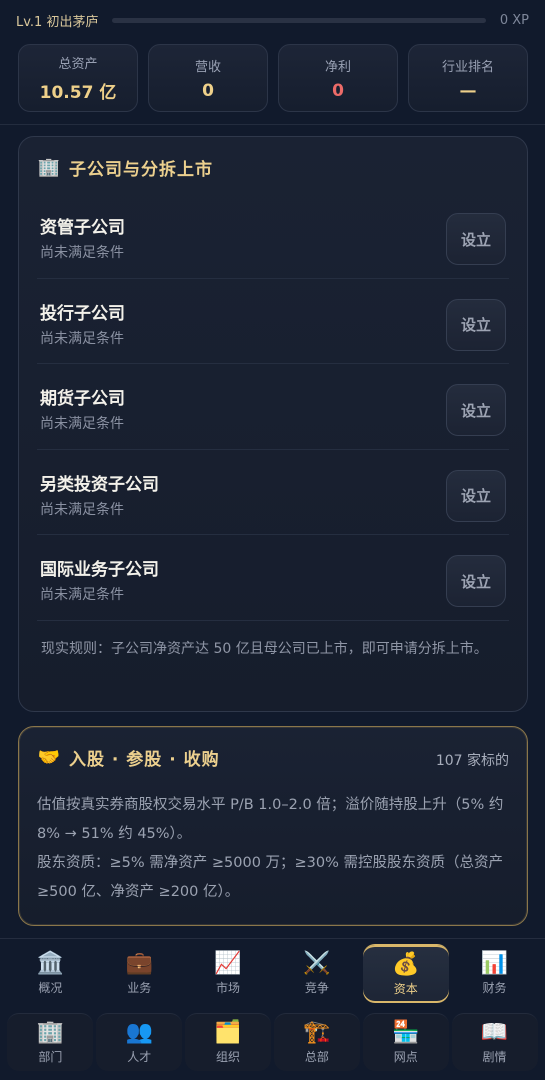 This screenshot has width=545, height=1080. Describe the element at coordinates (139, 988) in the screenshot. I see `nav-label: 业务` at that location.